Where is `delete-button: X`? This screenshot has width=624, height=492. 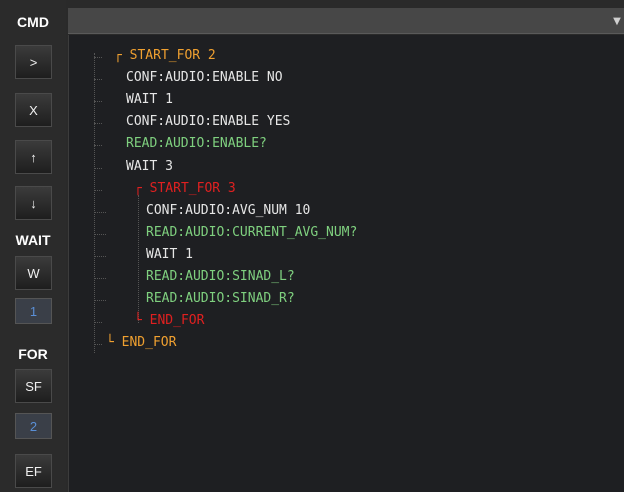
delete-button: X is located at coordinates (33, 110).